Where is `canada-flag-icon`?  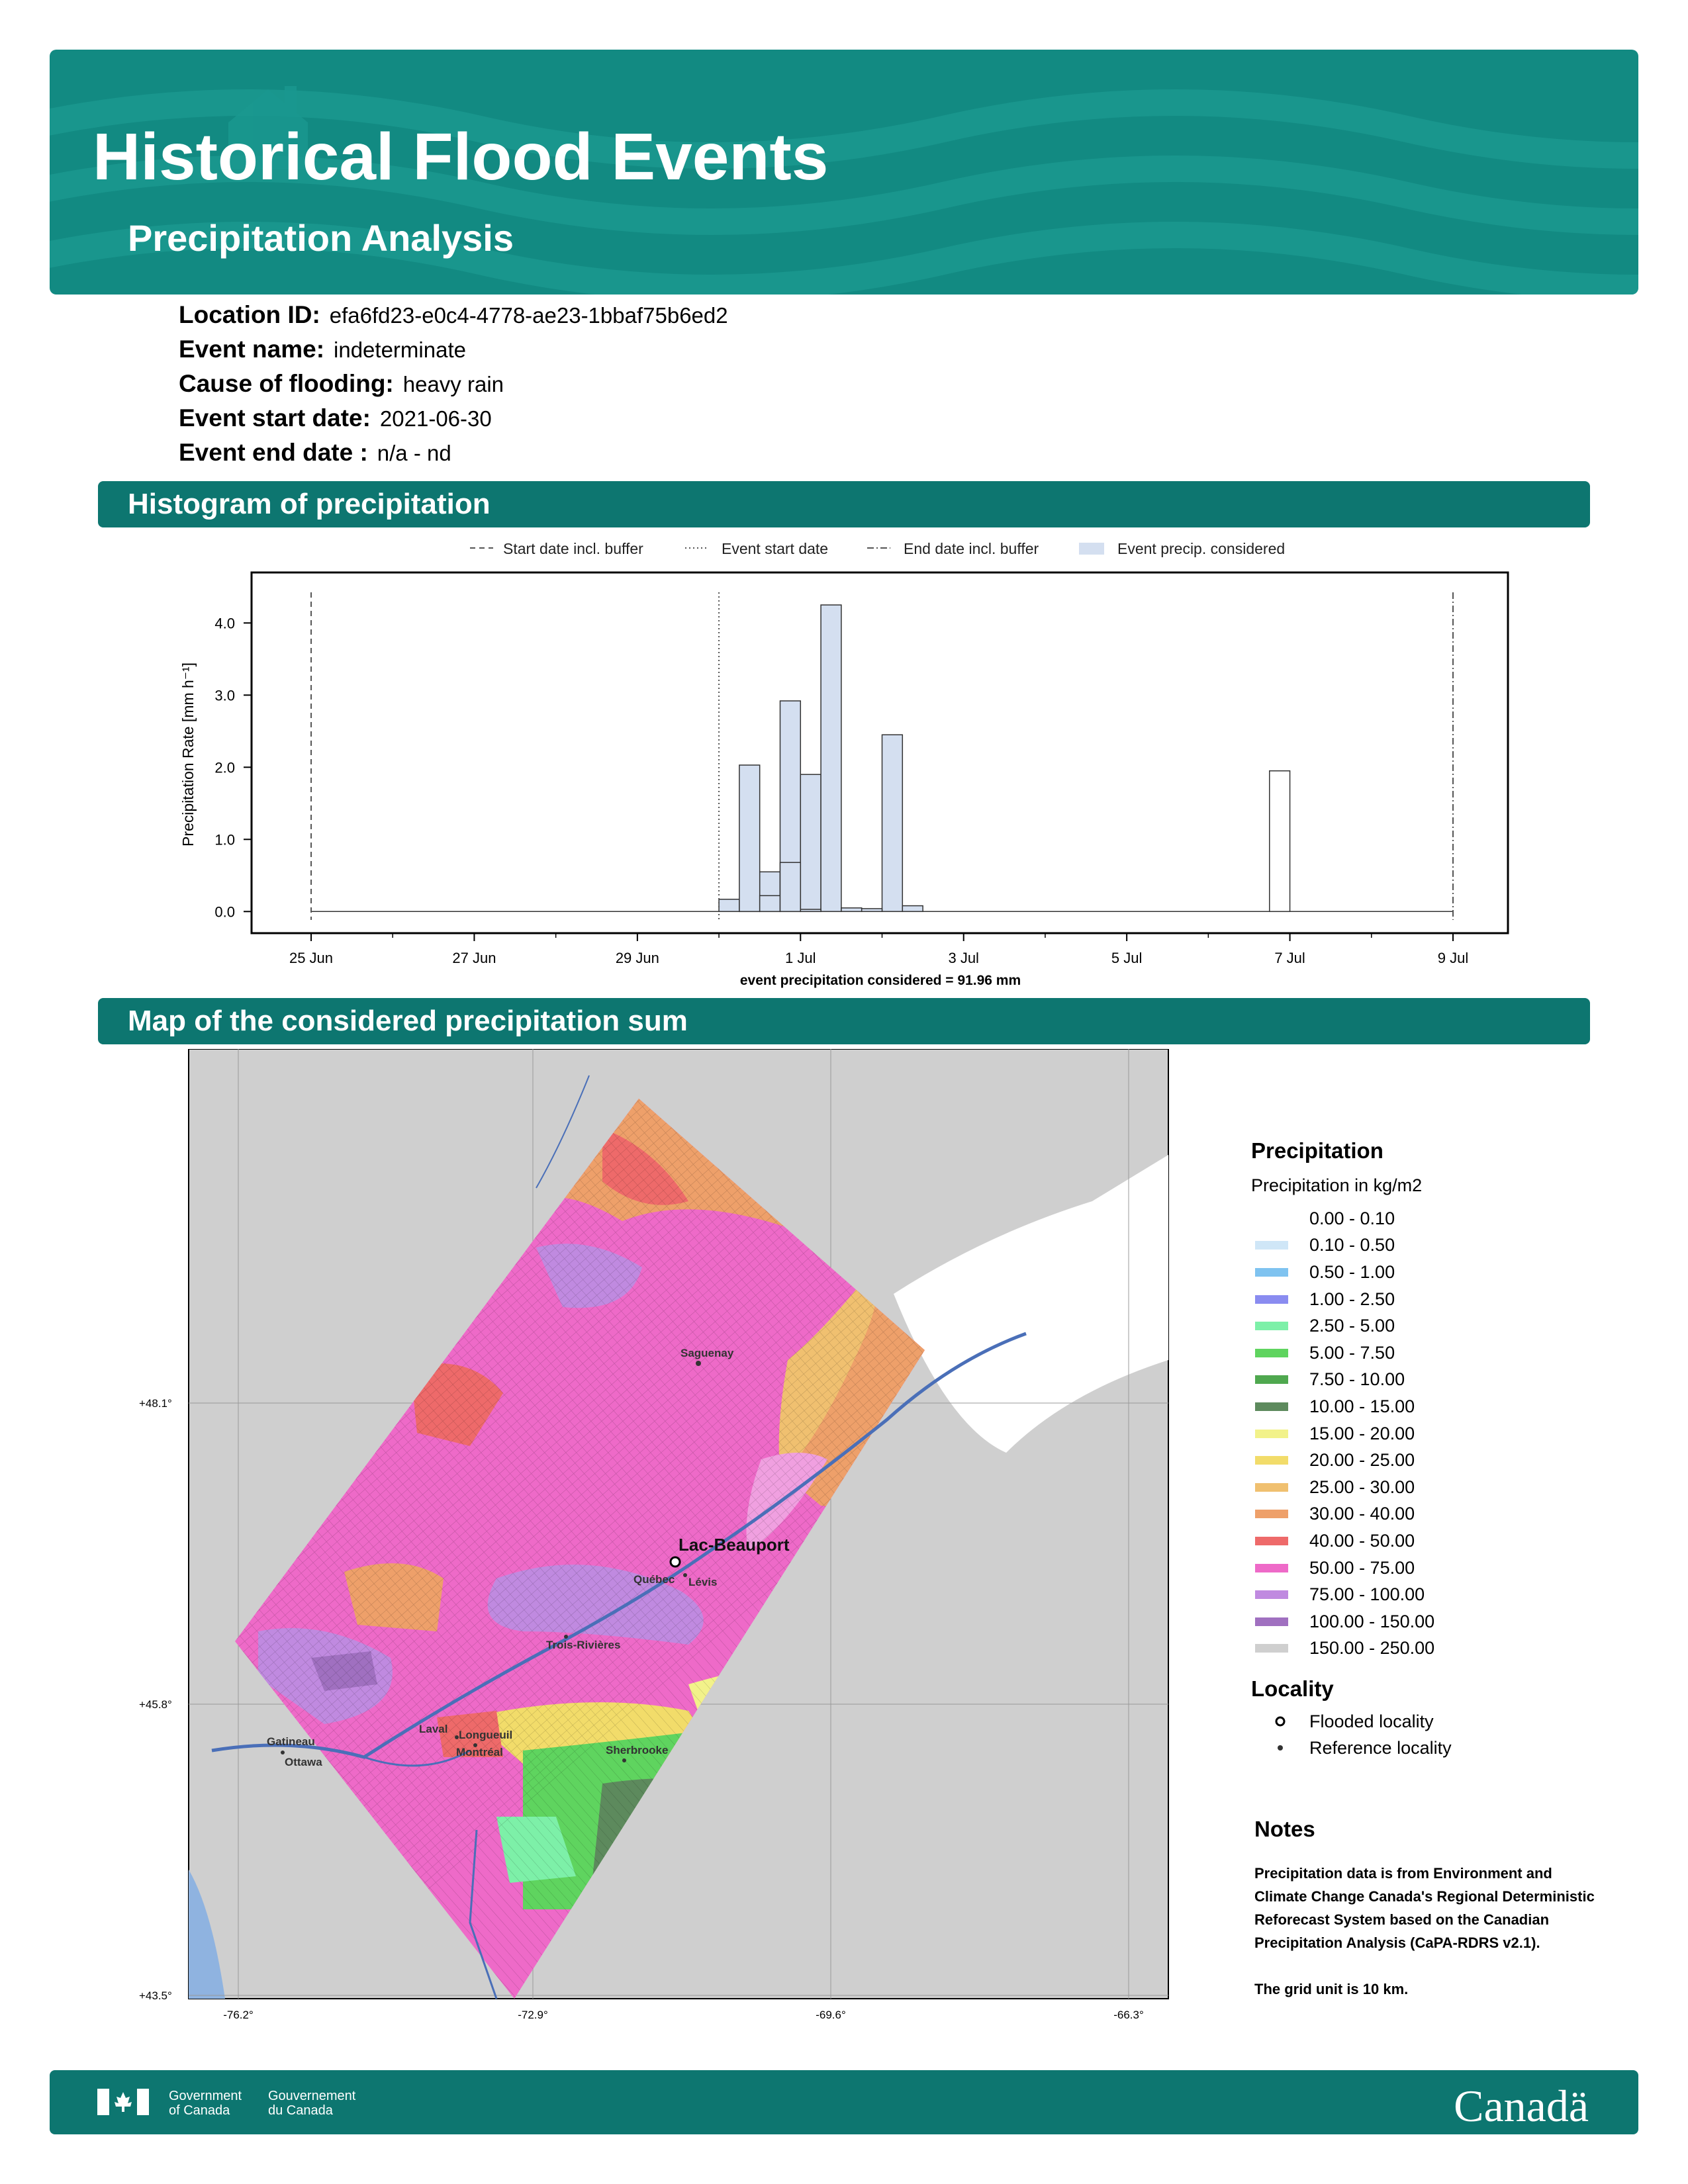 canada-flag-icon is located at coordinates (123, 2102).